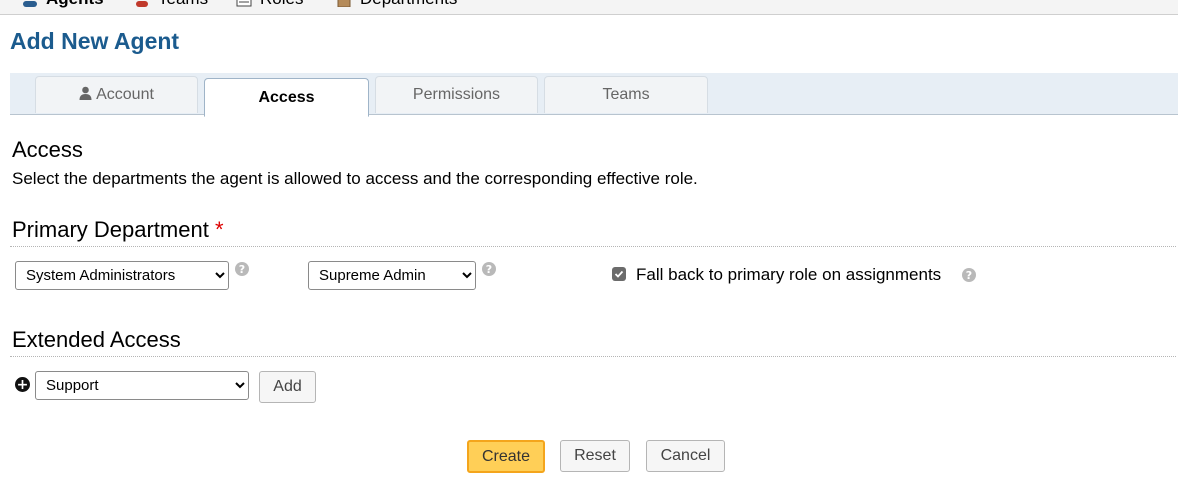  Describe the element at coordinates (595, 456) in the screenshot. I see `reset-button: Reset` at that location.